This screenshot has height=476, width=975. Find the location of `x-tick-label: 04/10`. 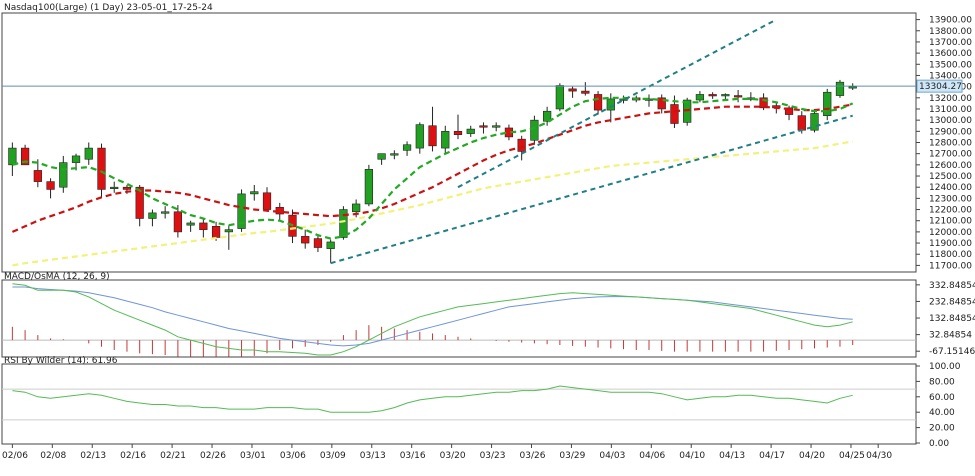

x-tick-label: 04/10 is located at coordinates (692, 456).